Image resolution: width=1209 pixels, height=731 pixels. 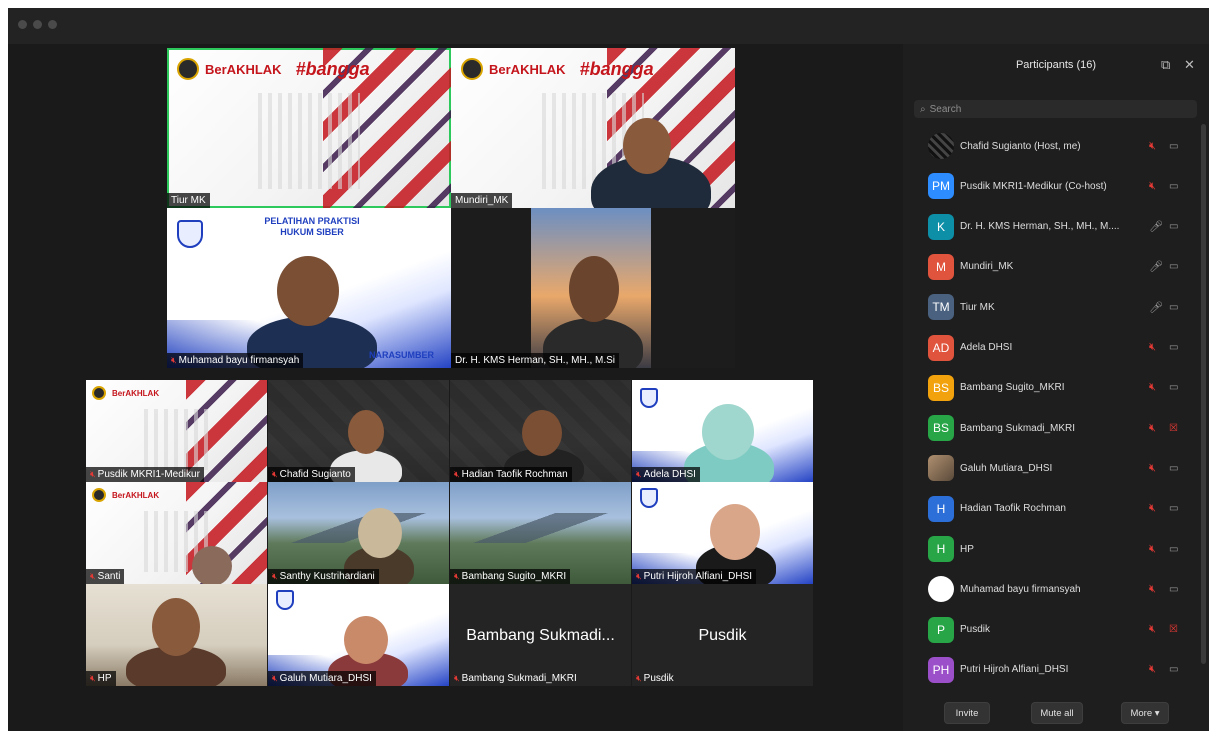 I want to click on tile-center-name: Pusdik, so click(x=722, y=635).